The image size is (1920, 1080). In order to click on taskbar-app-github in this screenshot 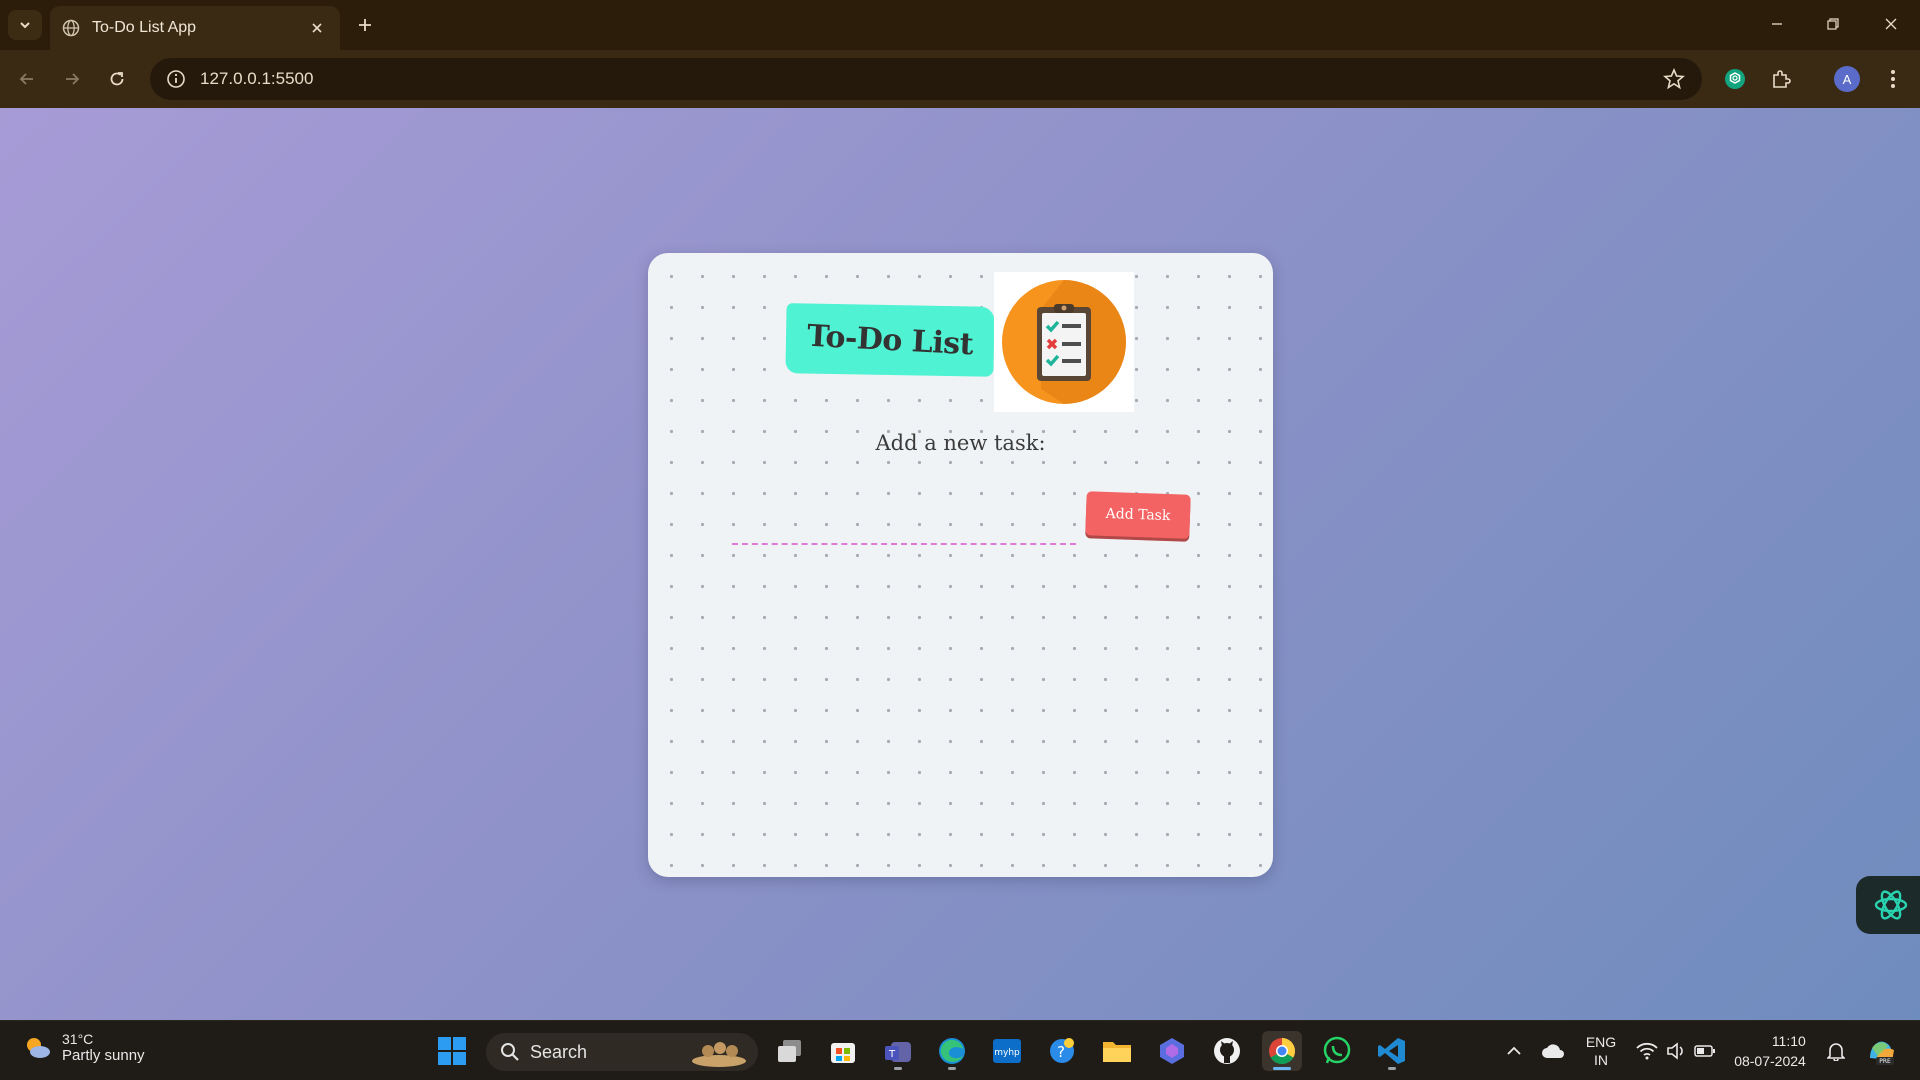, I will do `click(1227, 1051)`.